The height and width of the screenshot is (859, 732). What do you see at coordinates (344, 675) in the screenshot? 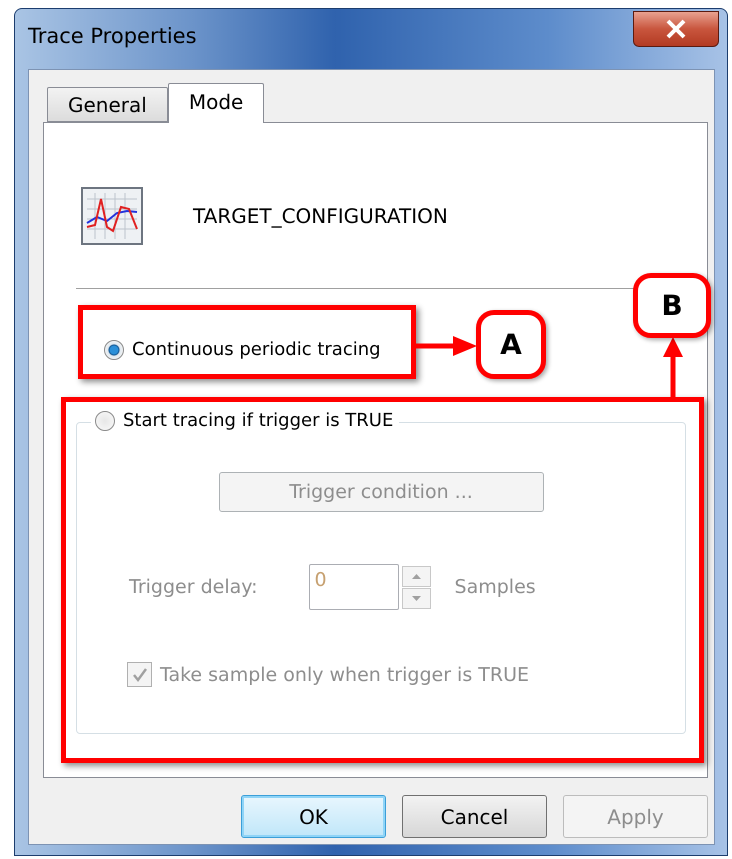
I see `checkbox-label: Take sample only when trigger is TRUE` at bounding box center [344, 675].